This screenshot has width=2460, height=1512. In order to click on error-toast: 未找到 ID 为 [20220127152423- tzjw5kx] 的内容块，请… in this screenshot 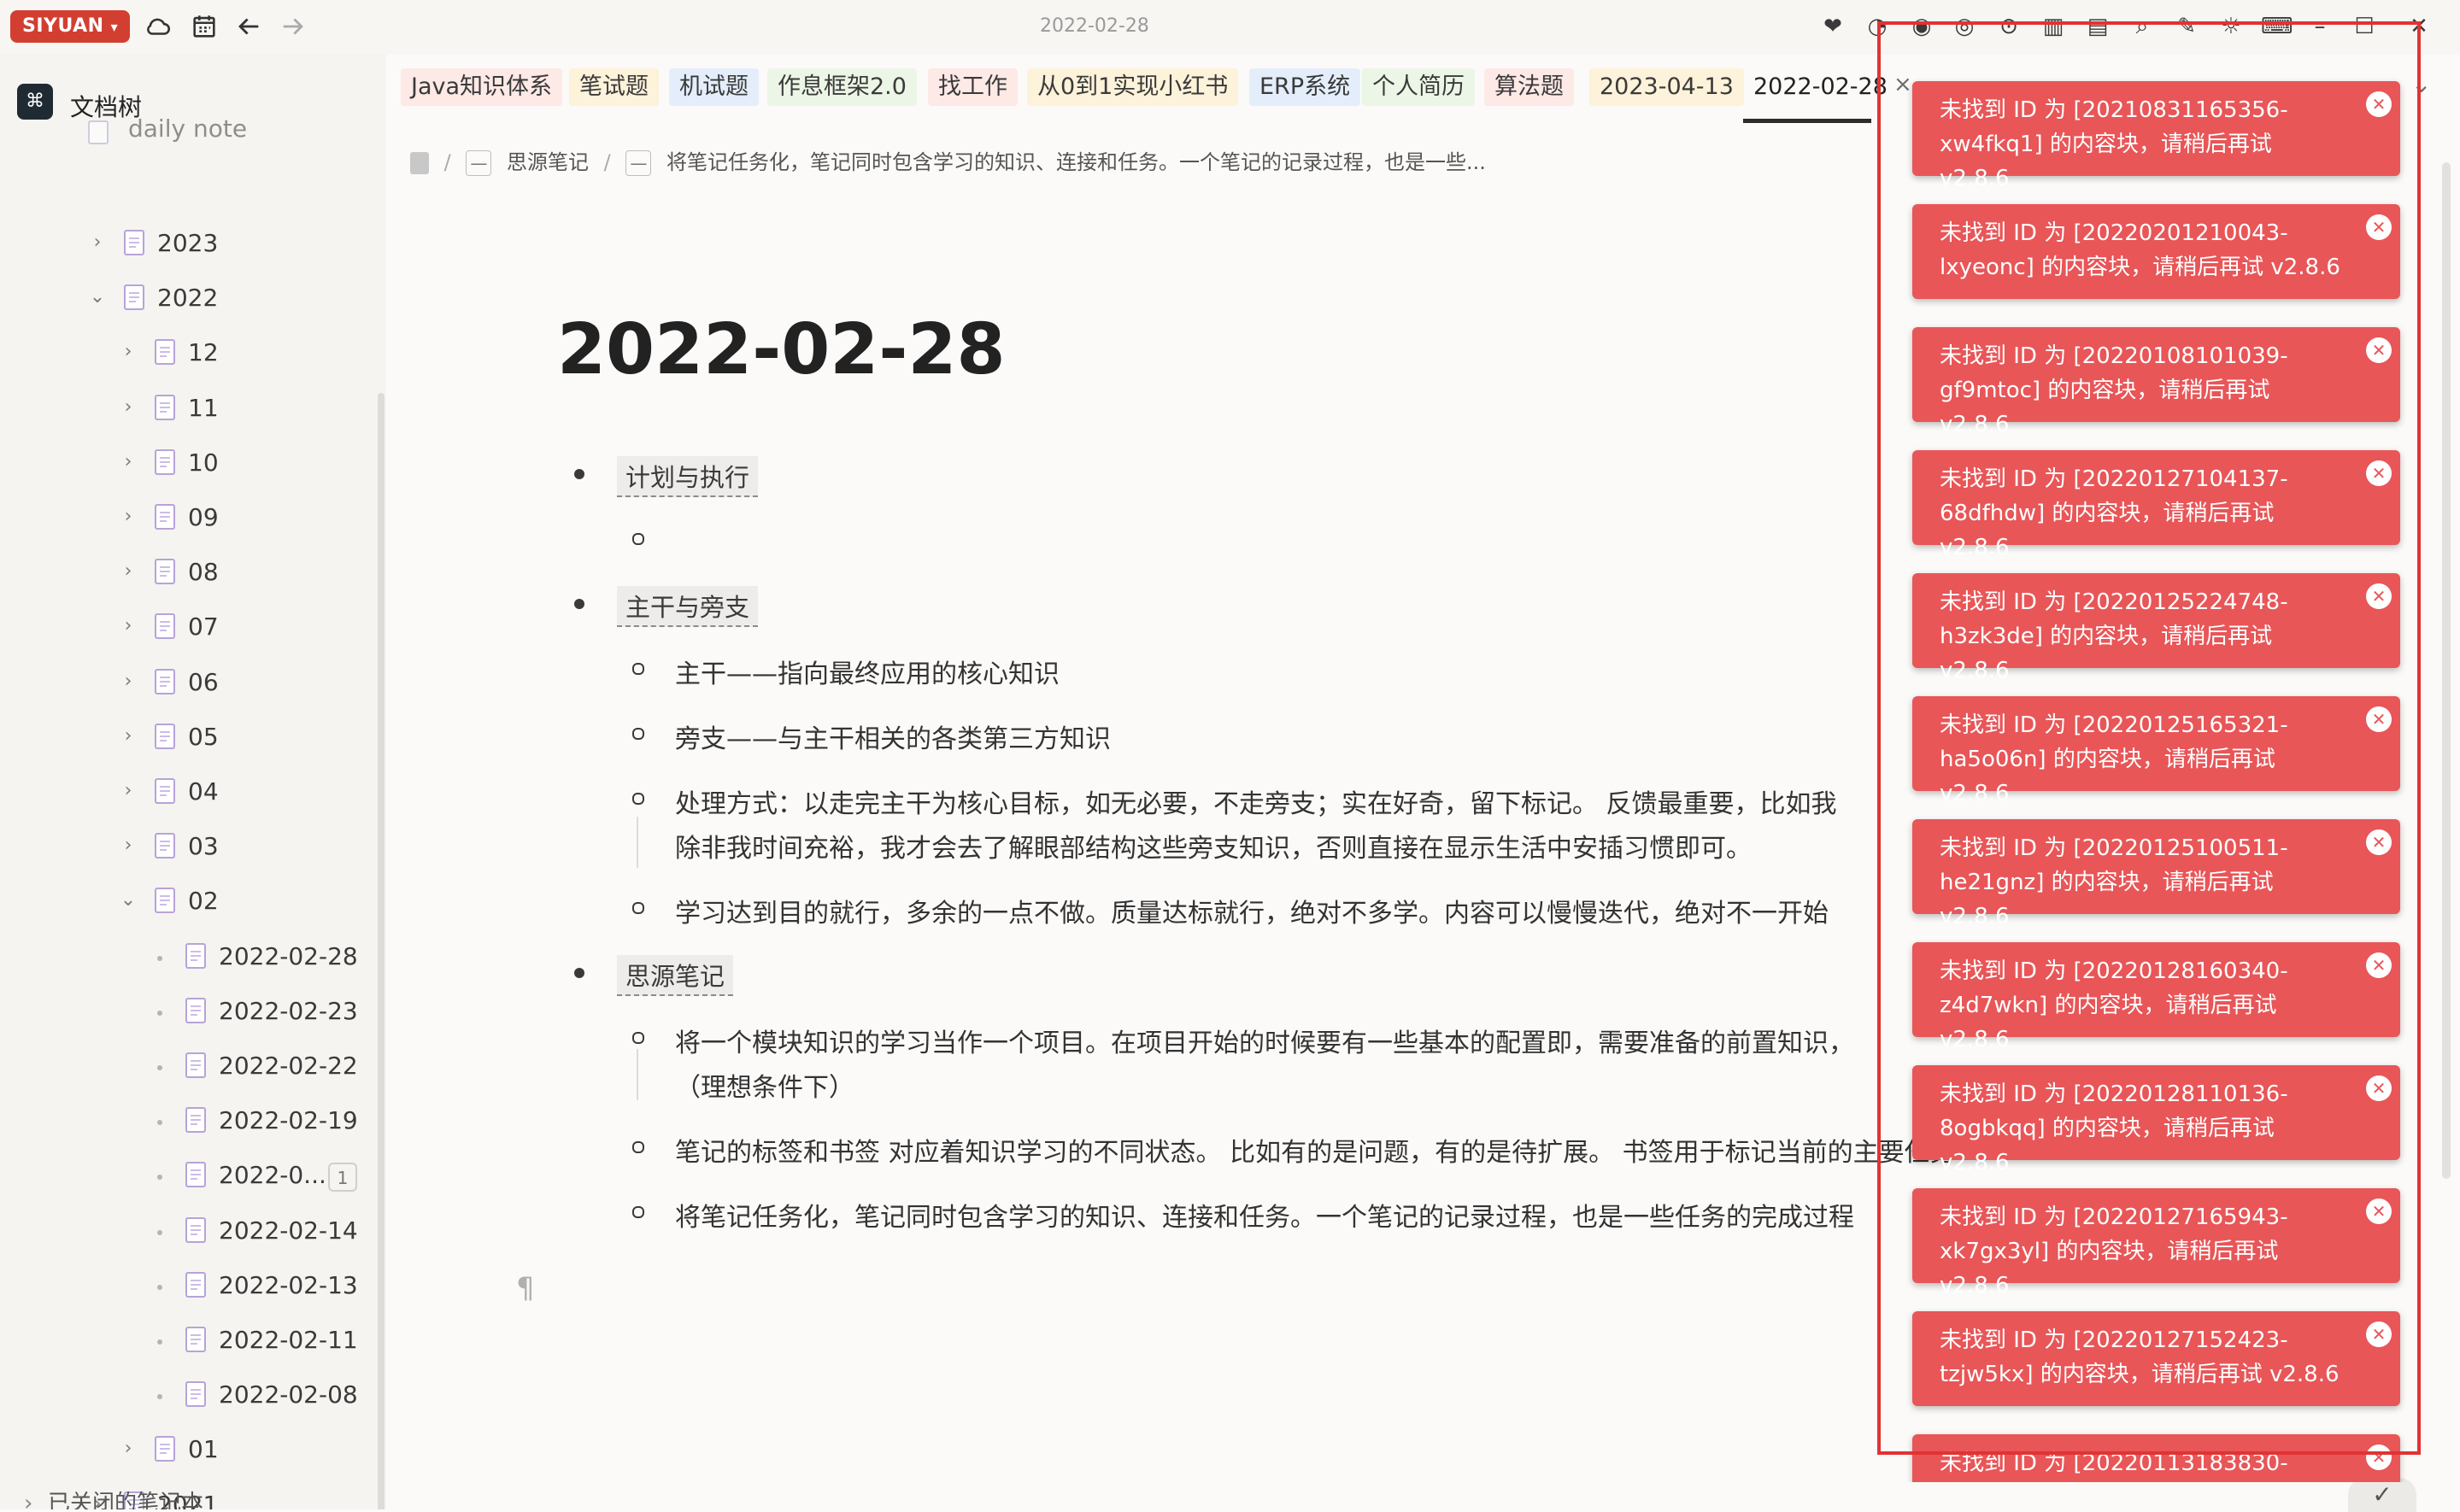, I will do `click(2156, 1358)`.